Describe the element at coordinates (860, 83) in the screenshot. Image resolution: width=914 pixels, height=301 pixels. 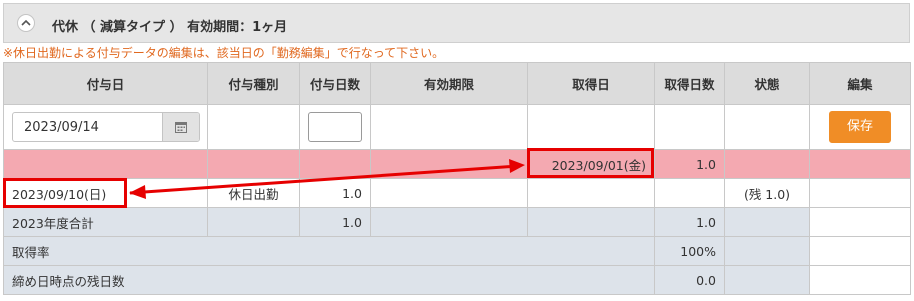
I see `header-edit: 編集` at that location.